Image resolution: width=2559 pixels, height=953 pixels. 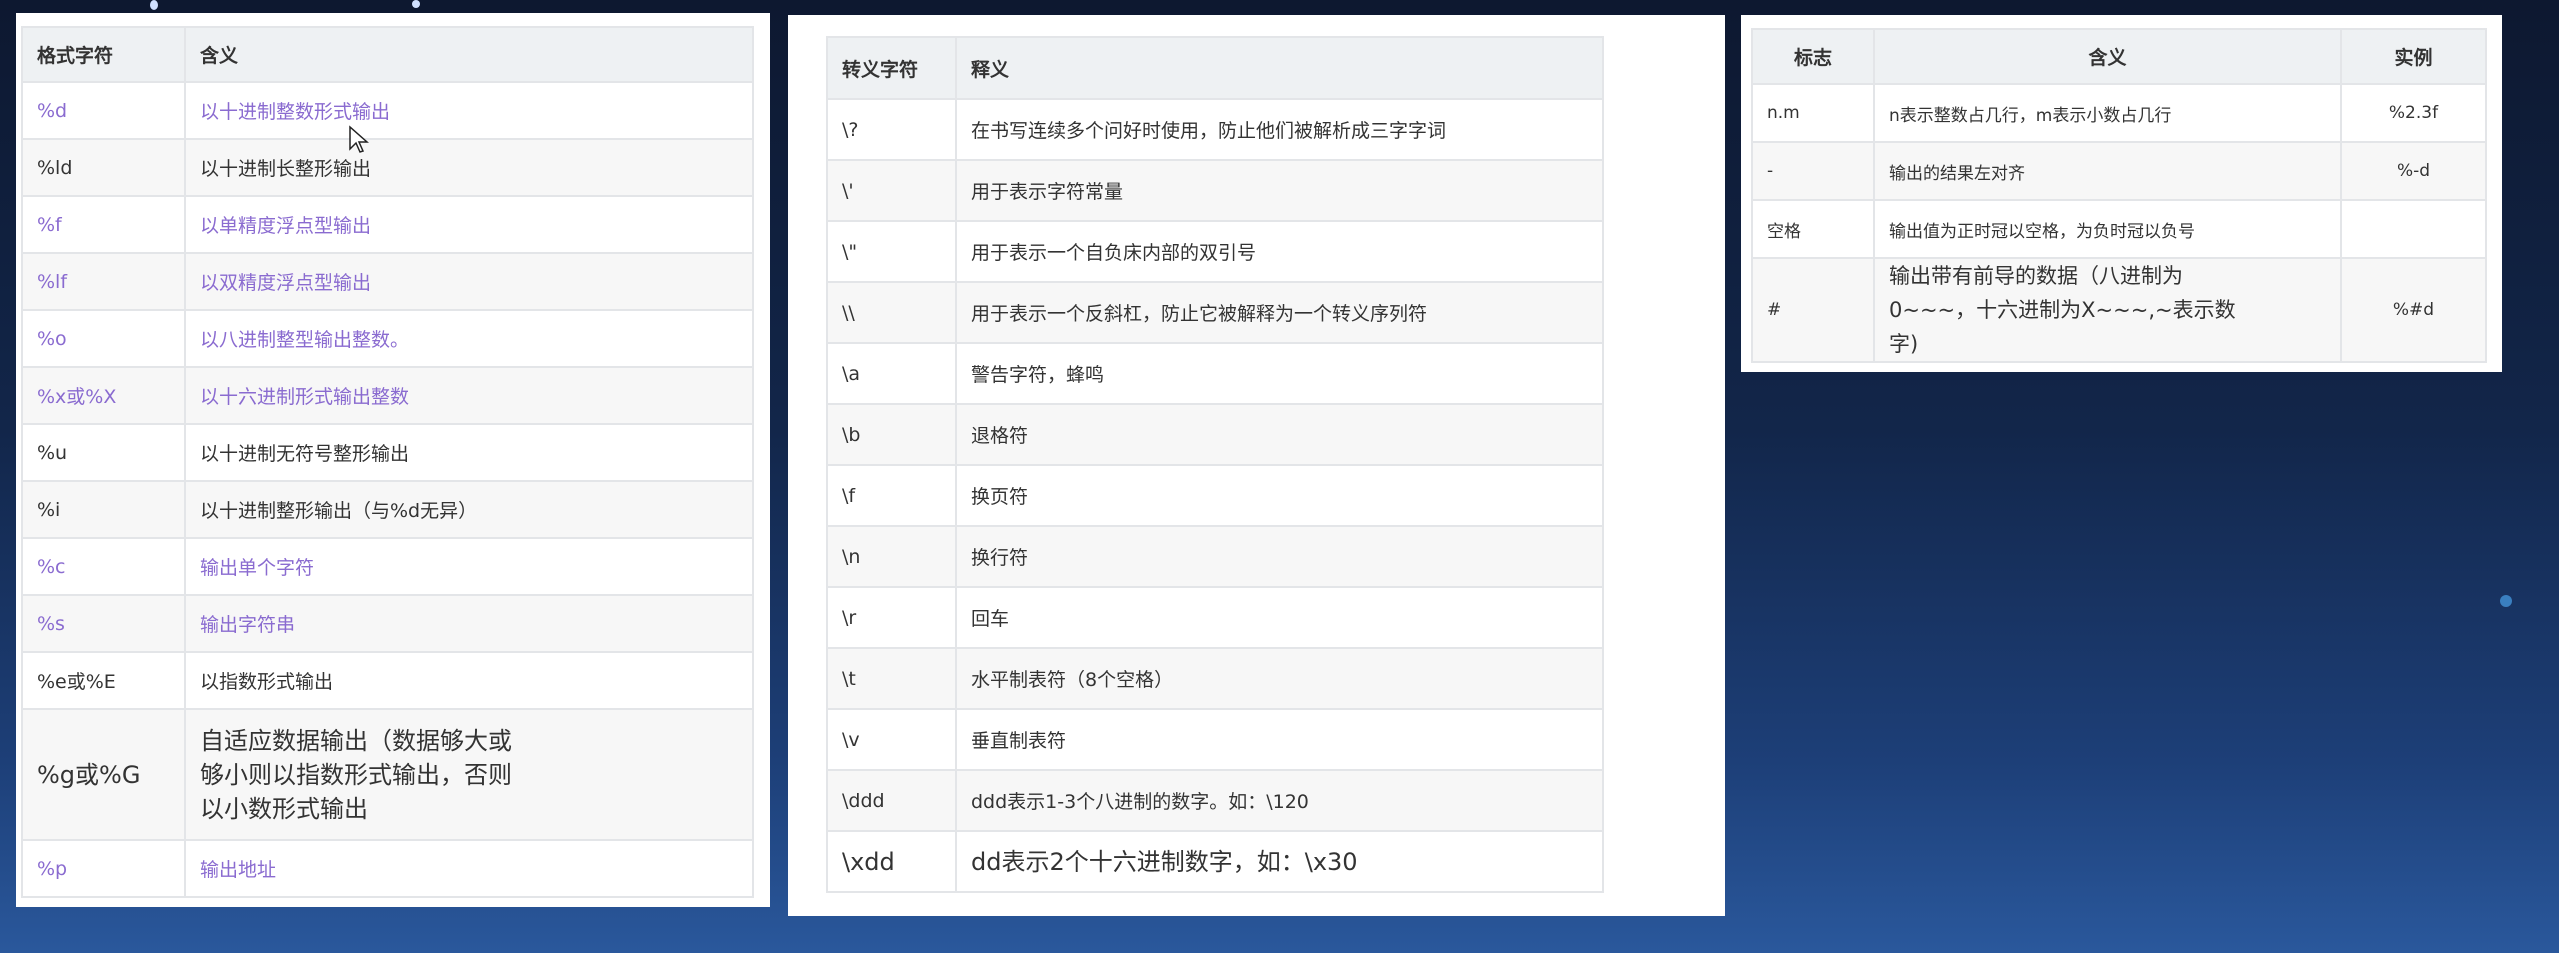 I want to click on mouse-cursor-icon, so click(x=359, y=139).